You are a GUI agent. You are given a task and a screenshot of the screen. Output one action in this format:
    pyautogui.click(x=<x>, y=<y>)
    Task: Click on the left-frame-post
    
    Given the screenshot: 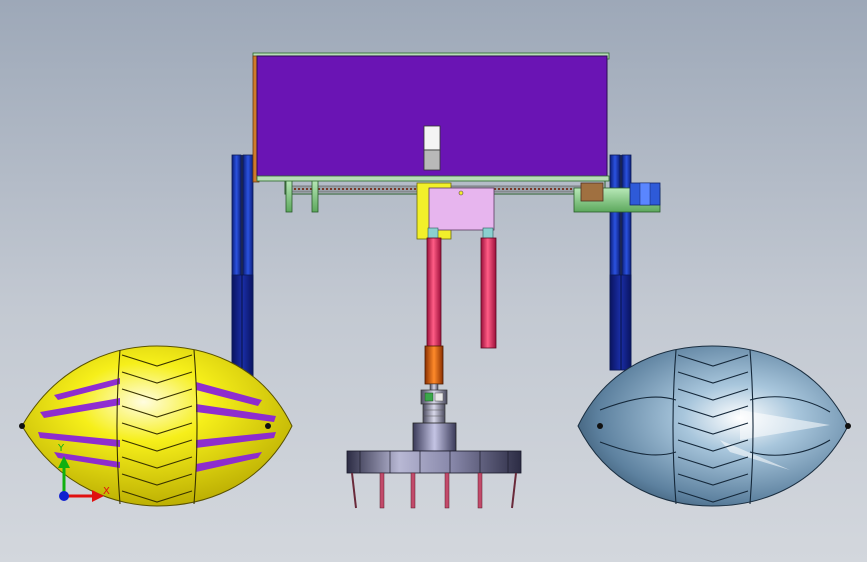 What is the action you would take?
    pyautogui.click(x=242, y=270)
    